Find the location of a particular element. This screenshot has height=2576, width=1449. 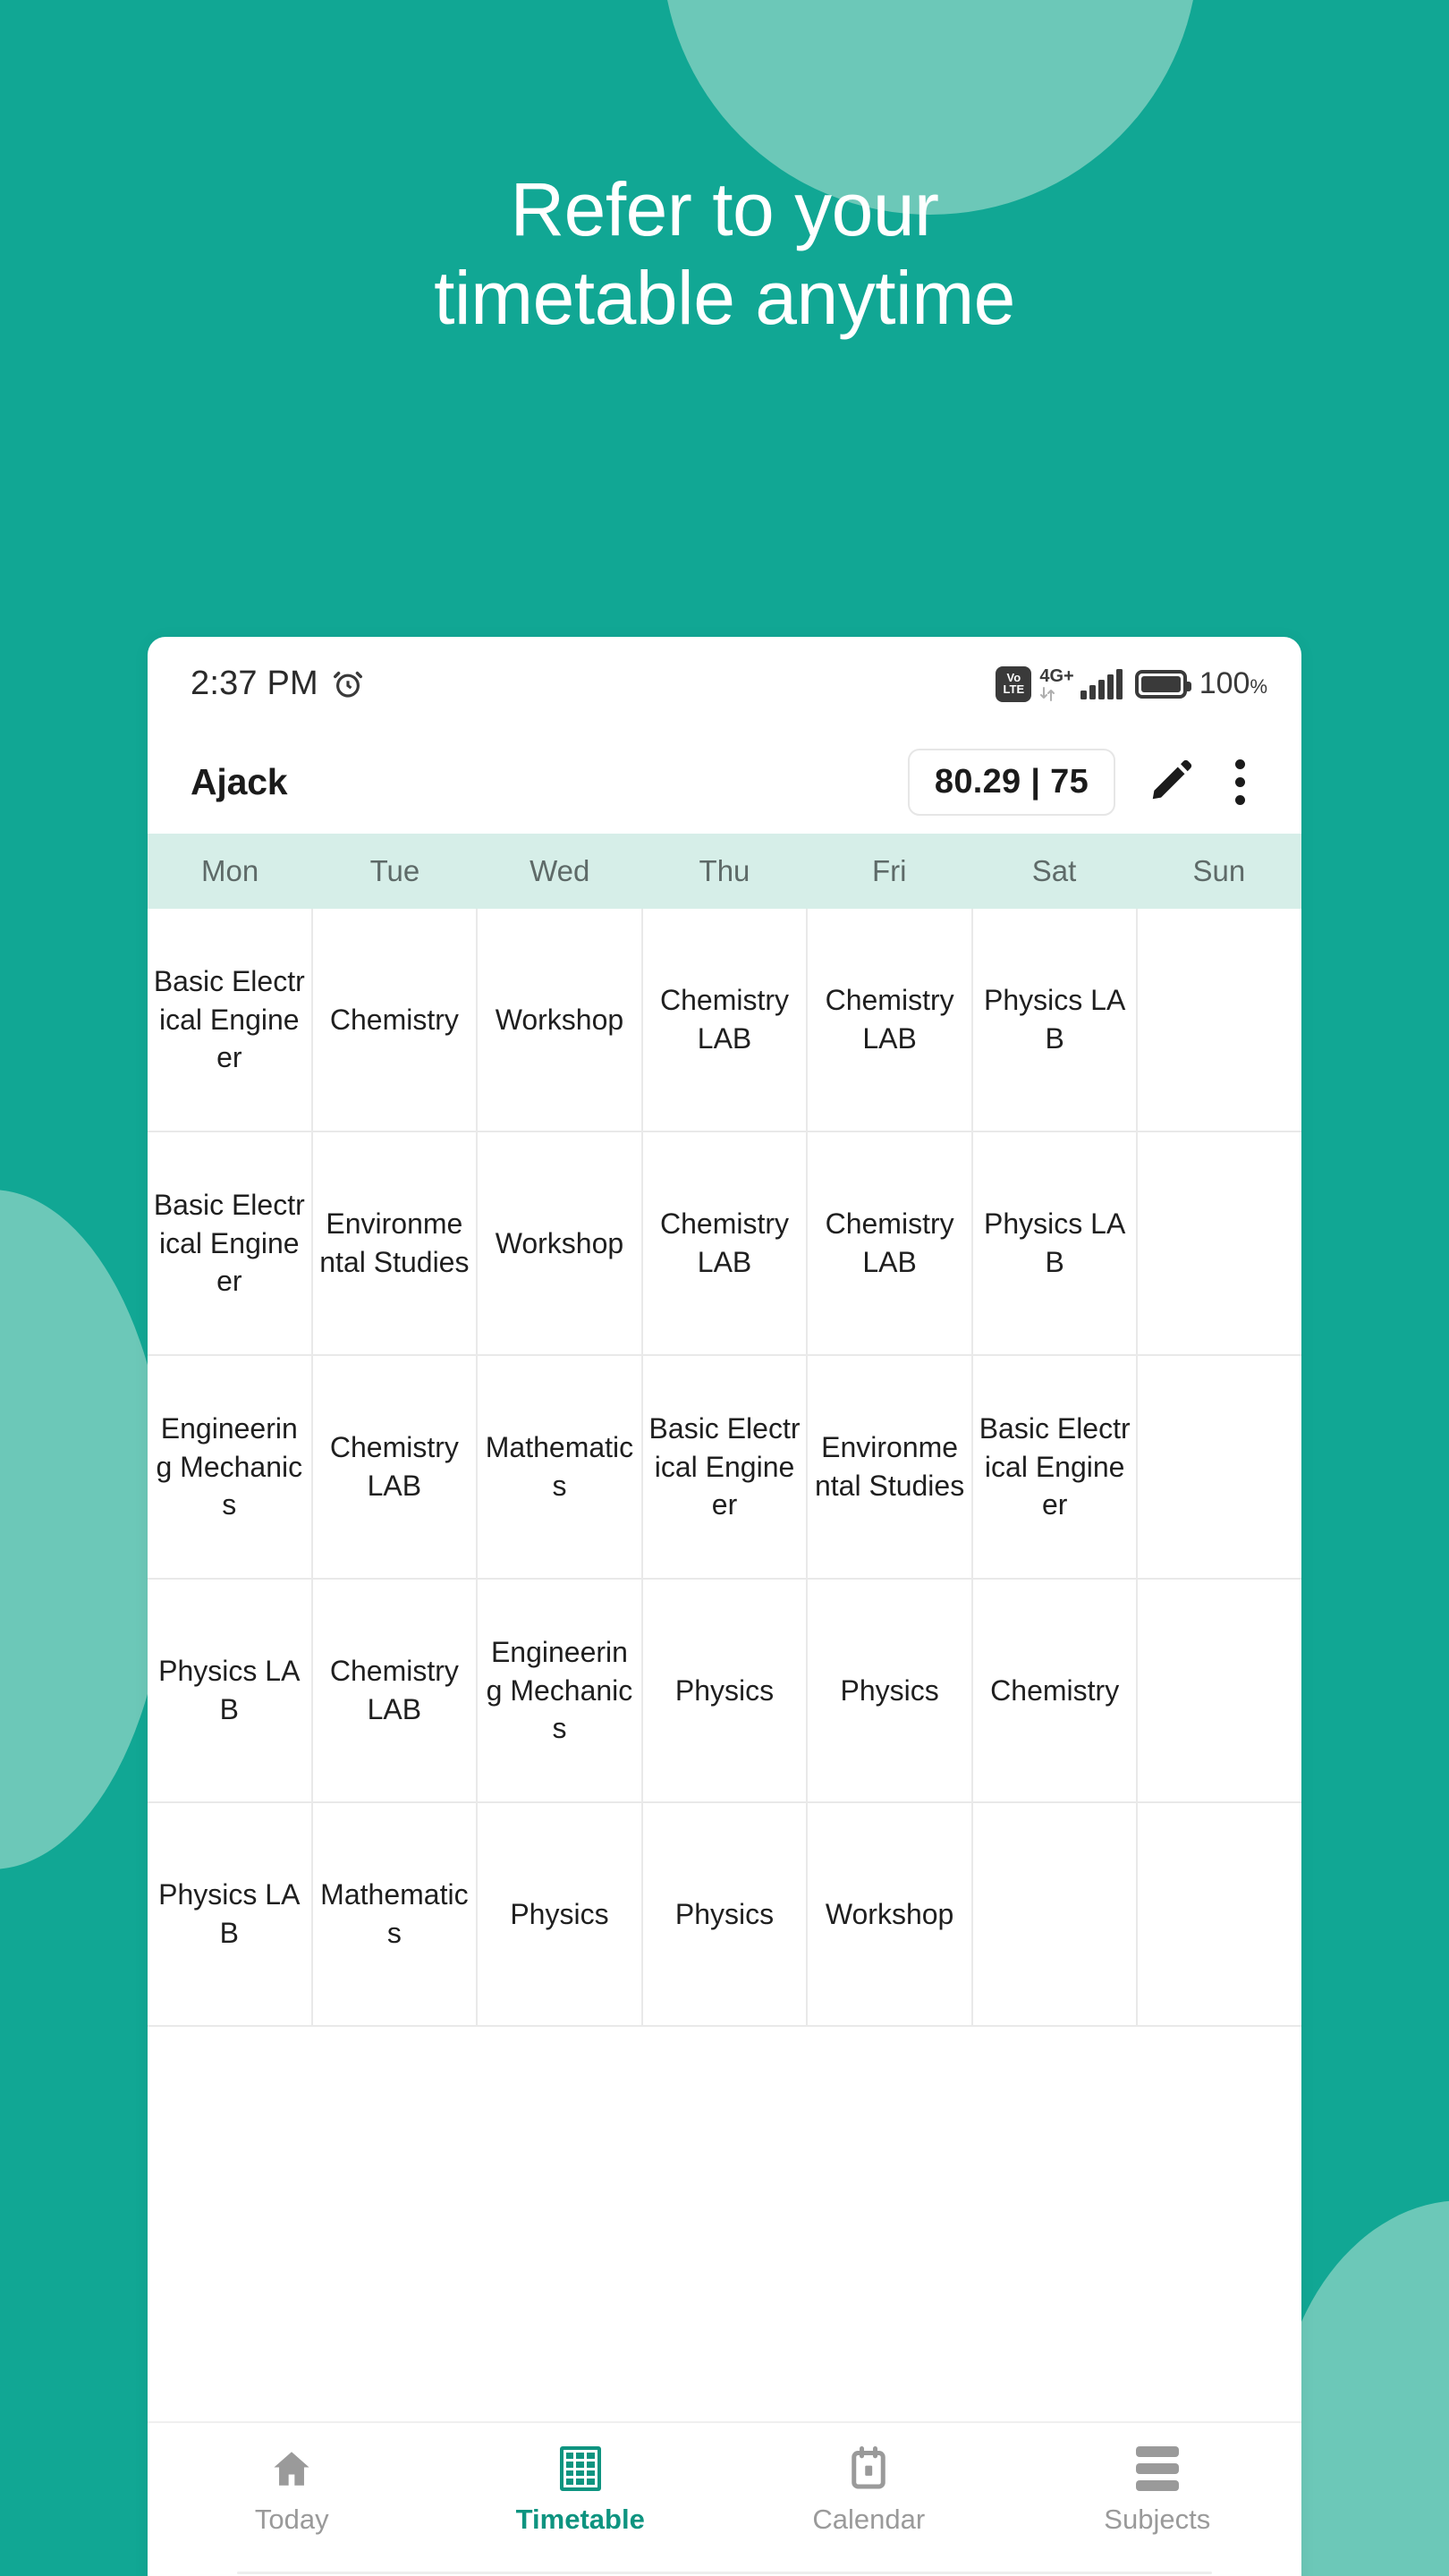

battery-full-icon is located at coordinates (1162, 684).